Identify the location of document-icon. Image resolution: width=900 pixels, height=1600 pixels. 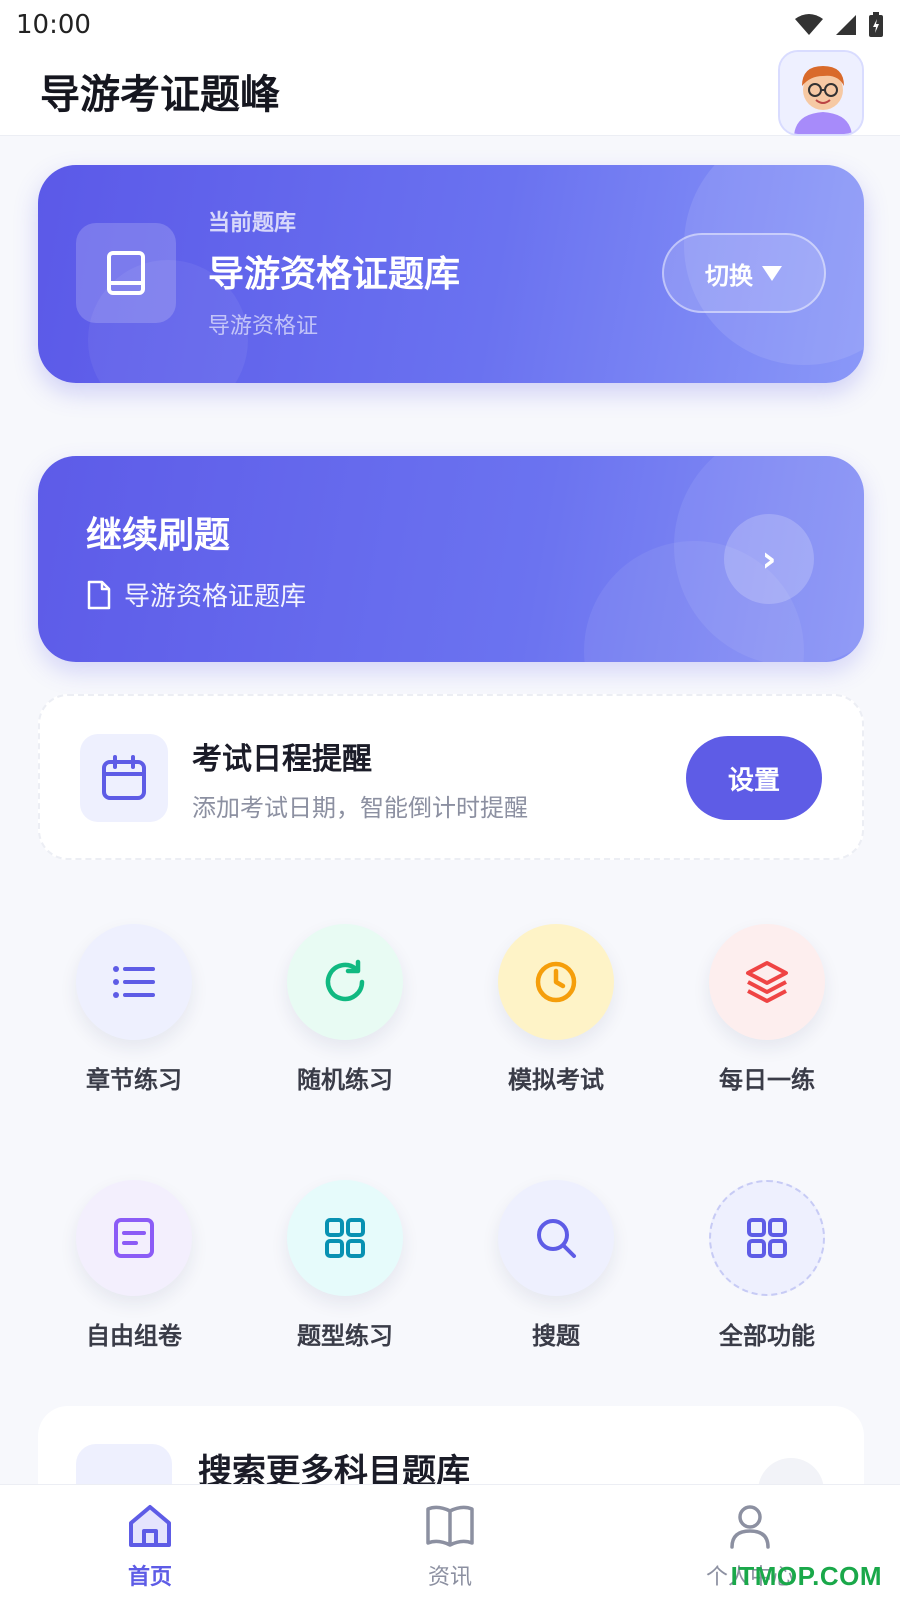
(134, 1238).